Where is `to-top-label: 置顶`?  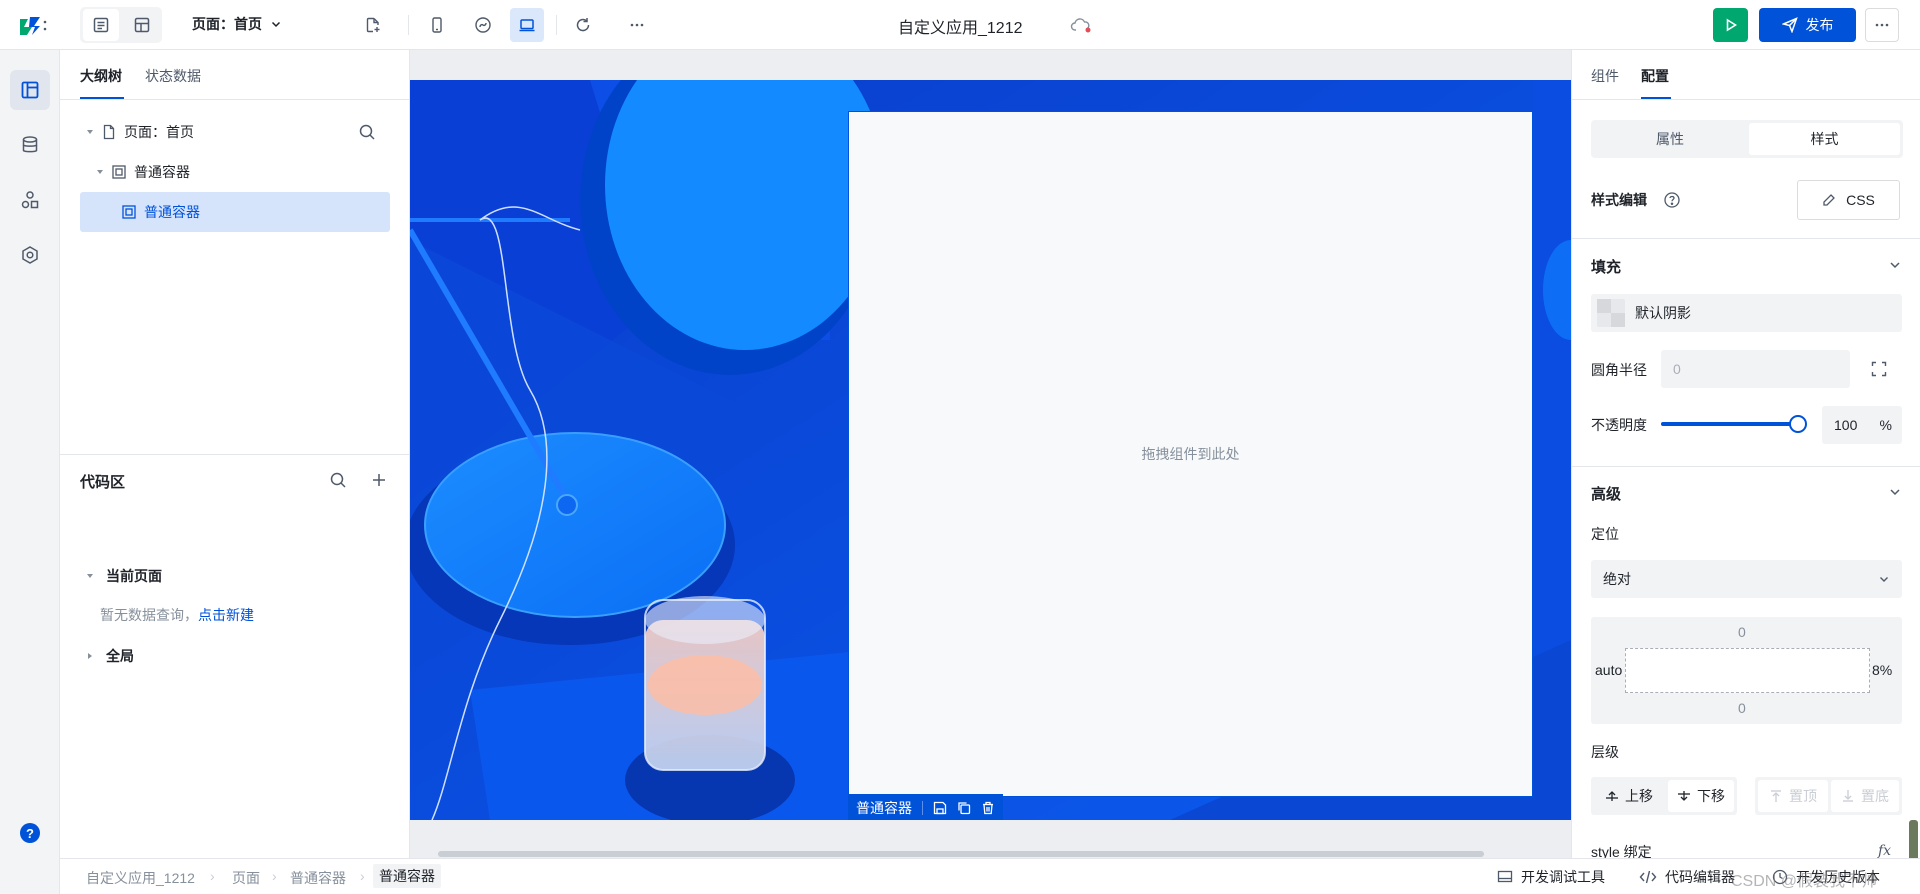 to-top-label: 置顶 is located at coordinates (1803, 796).